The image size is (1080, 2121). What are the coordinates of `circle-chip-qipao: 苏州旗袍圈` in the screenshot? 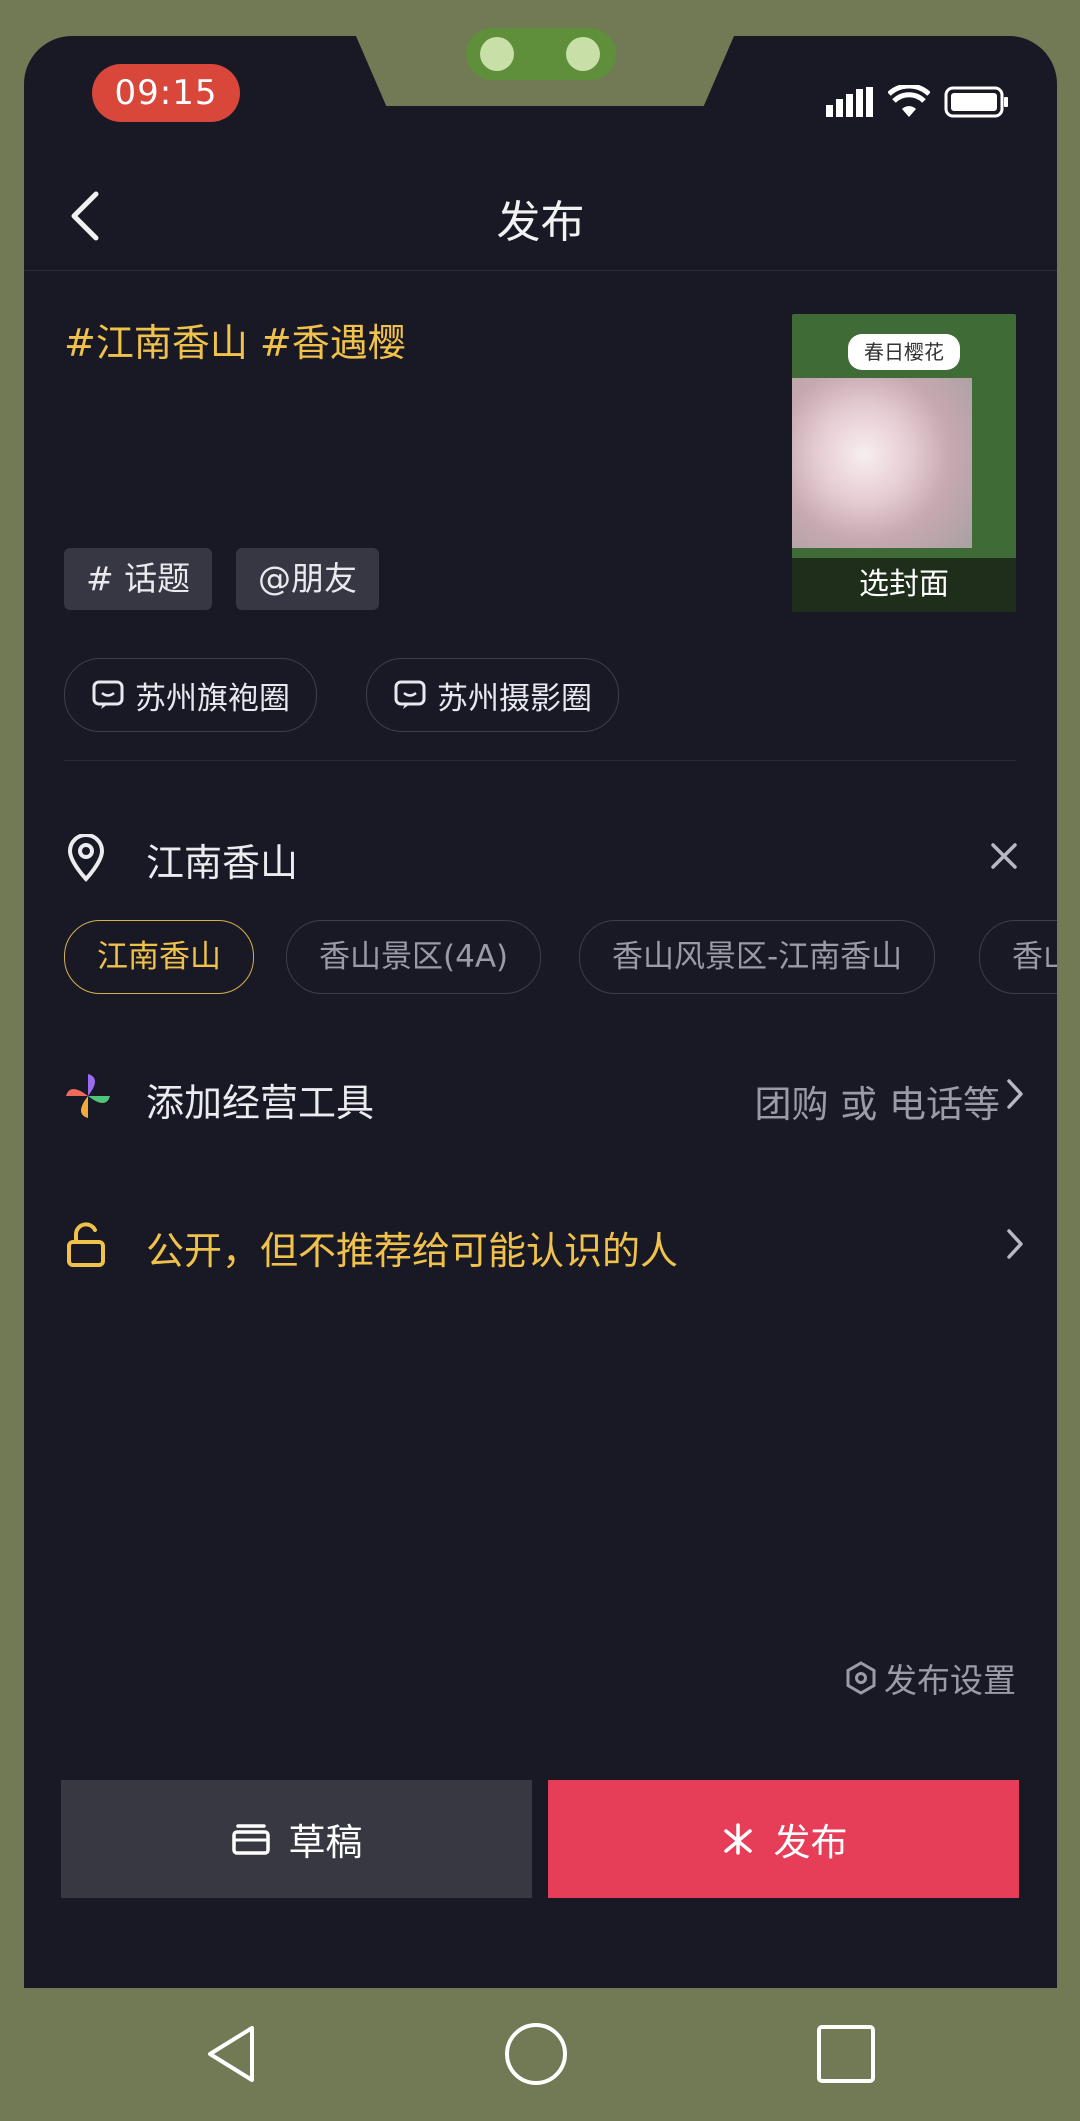 It's located at (190, 695).